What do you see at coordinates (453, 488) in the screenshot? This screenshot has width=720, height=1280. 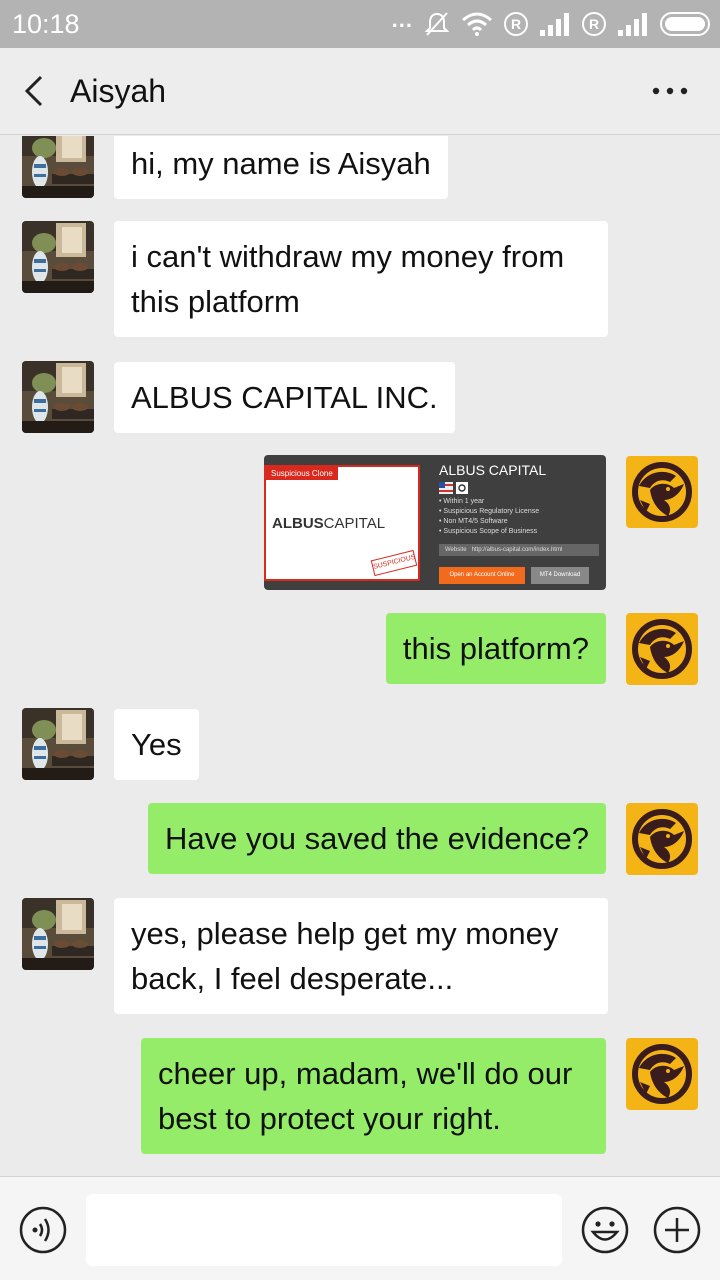 I see `flag-icon` at bounding box center [453, 488].